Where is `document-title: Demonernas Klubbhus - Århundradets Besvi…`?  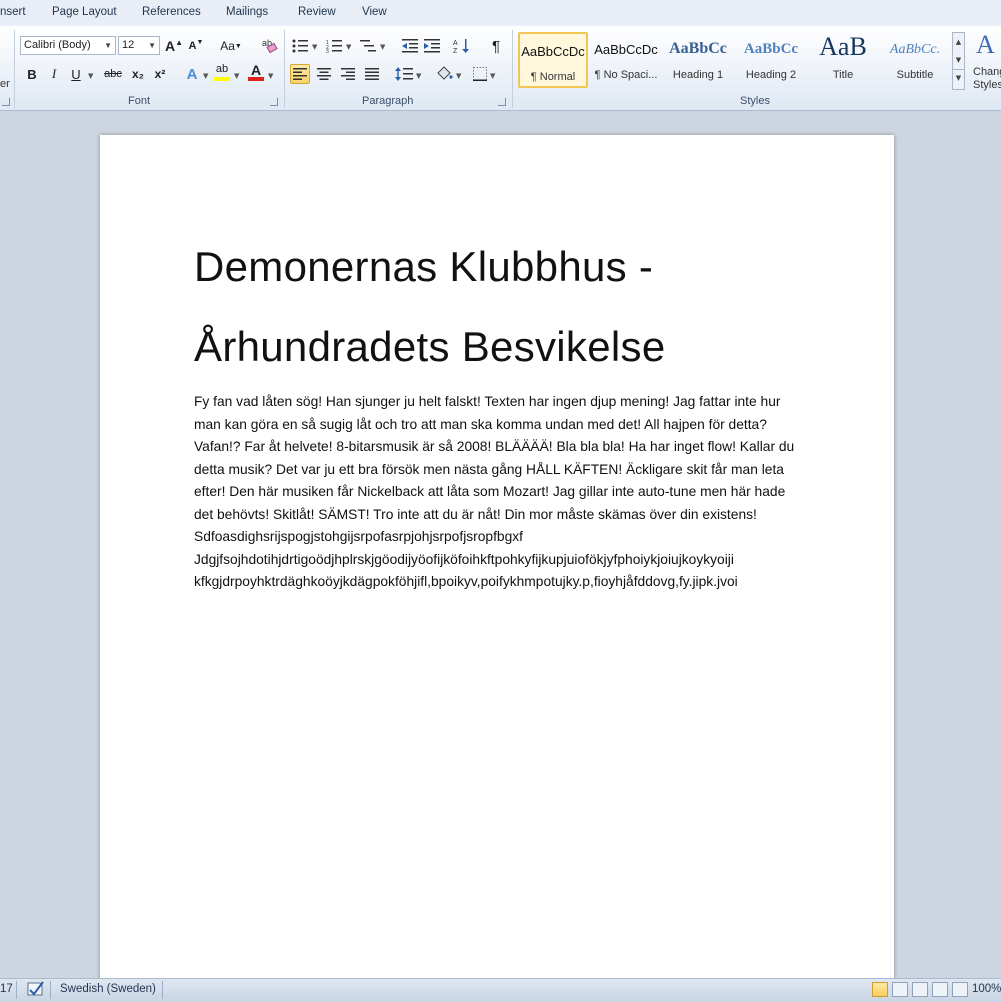
document-title: Demonernas Klubbhus - Århundradets Besvi… is located at coordinates (514, 307).